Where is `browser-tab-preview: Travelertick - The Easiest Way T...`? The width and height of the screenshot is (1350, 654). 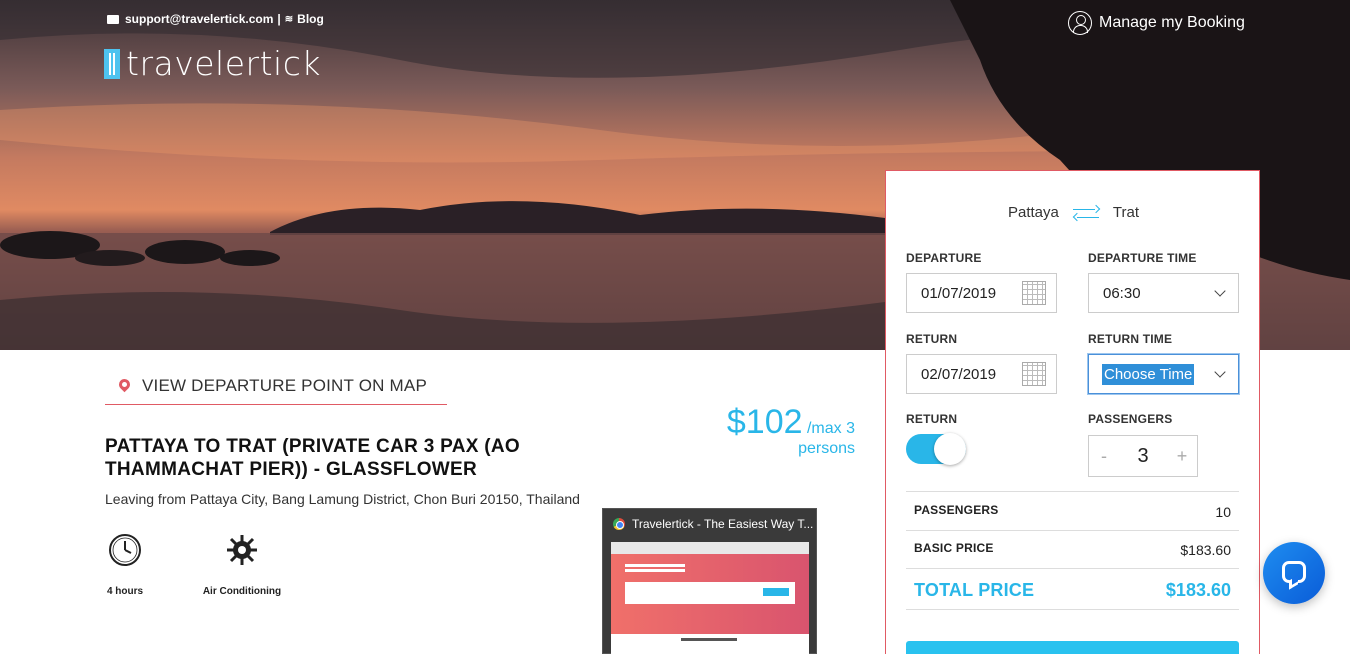 browser-tab-preview: Travelertick - The Easiest Way T... is located at coordinates (709, 581).